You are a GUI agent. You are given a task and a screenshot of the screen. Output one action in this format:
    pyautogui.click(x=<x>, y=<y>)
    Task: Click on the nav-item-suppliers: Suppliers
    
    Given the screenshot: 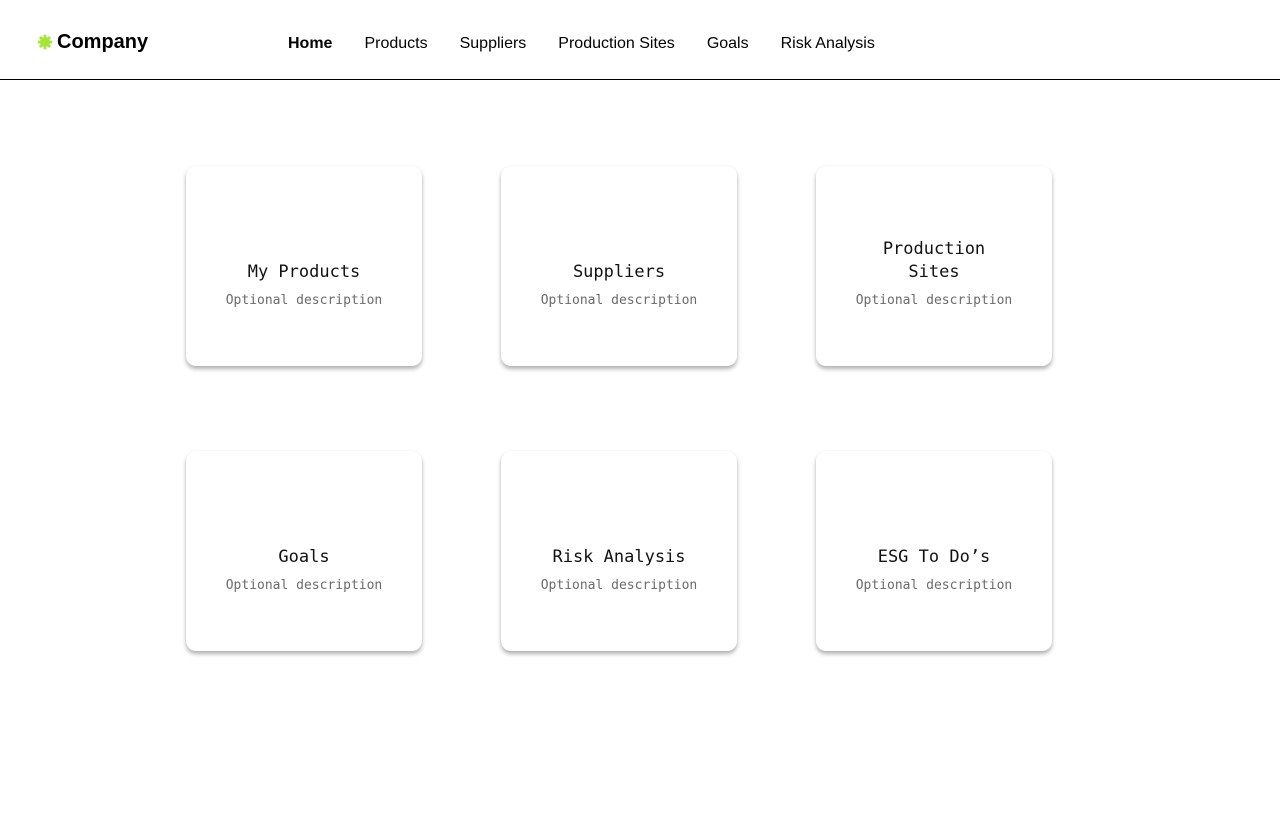 What is the action you would take?
    pyautogui.click(x=493, y=44)
    